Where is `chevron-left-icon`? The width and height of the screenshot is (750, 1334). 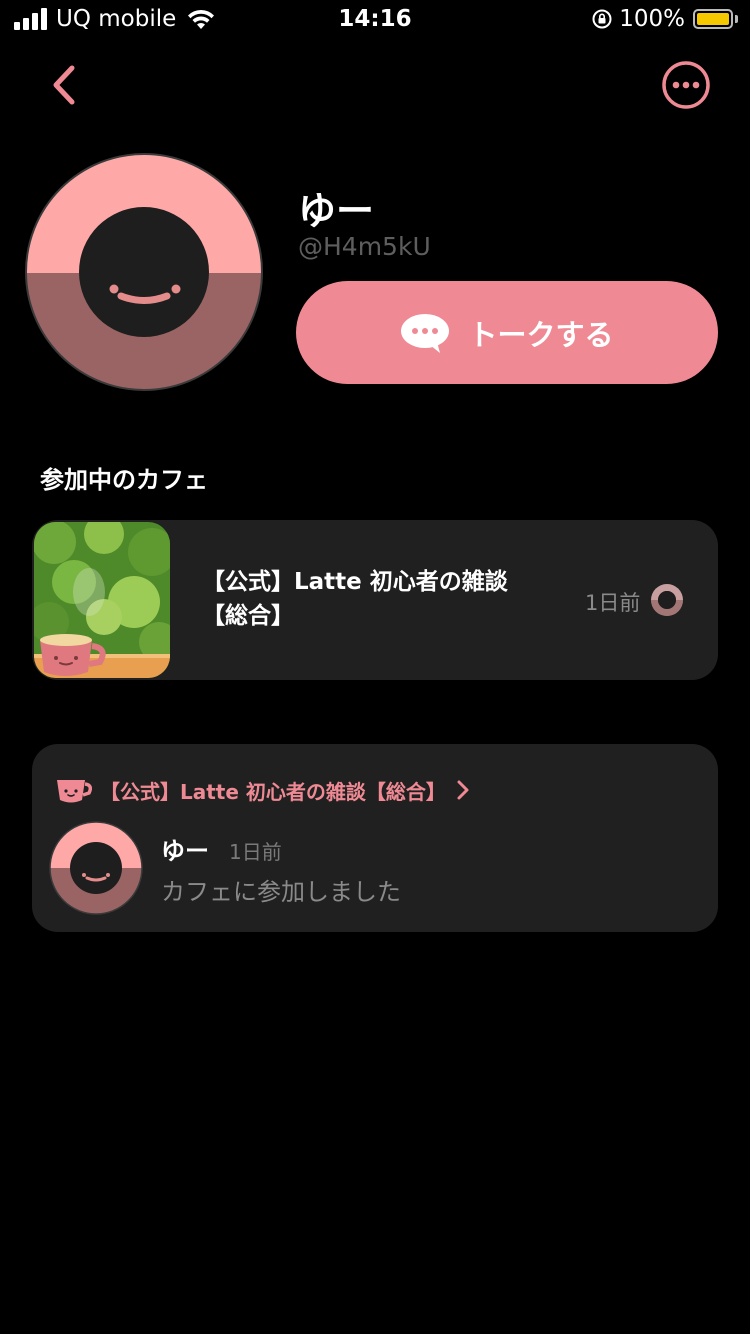 chevron-left-icon is located at coordinates (64, 85).